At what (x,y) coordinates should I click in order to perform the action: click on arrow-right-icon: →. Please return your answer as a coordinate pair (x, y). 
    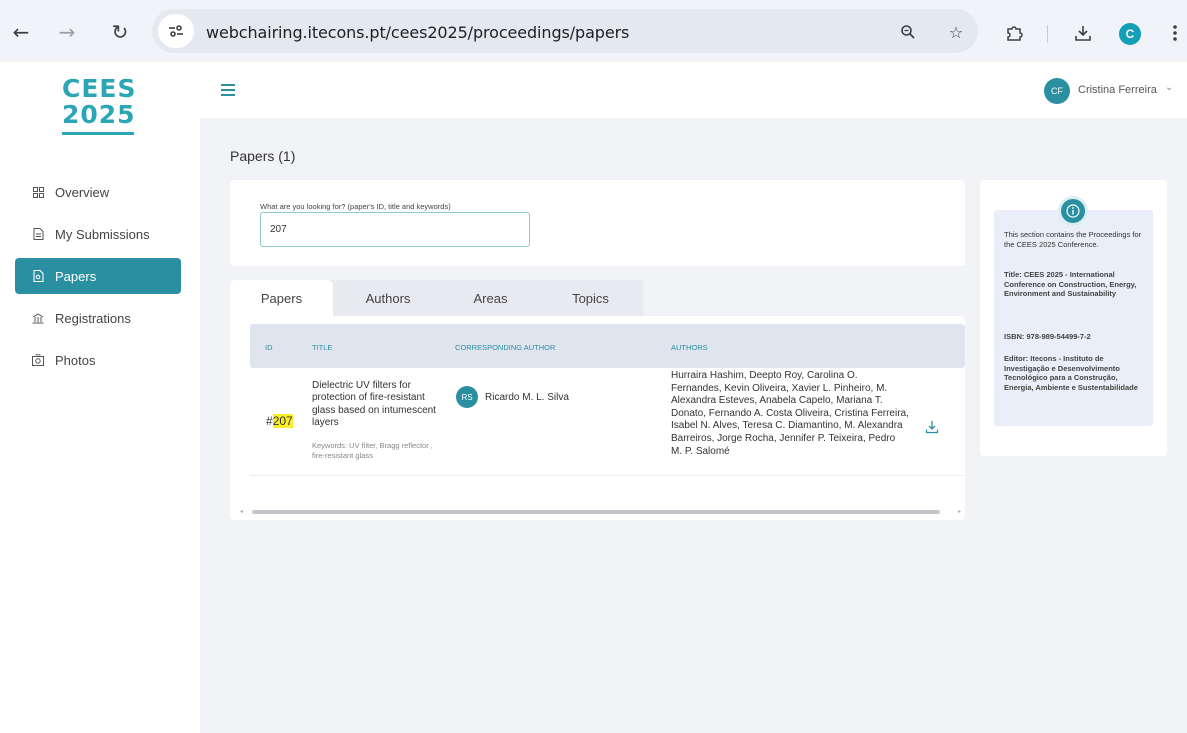
    Looking at the image, I should click on (67, 32).